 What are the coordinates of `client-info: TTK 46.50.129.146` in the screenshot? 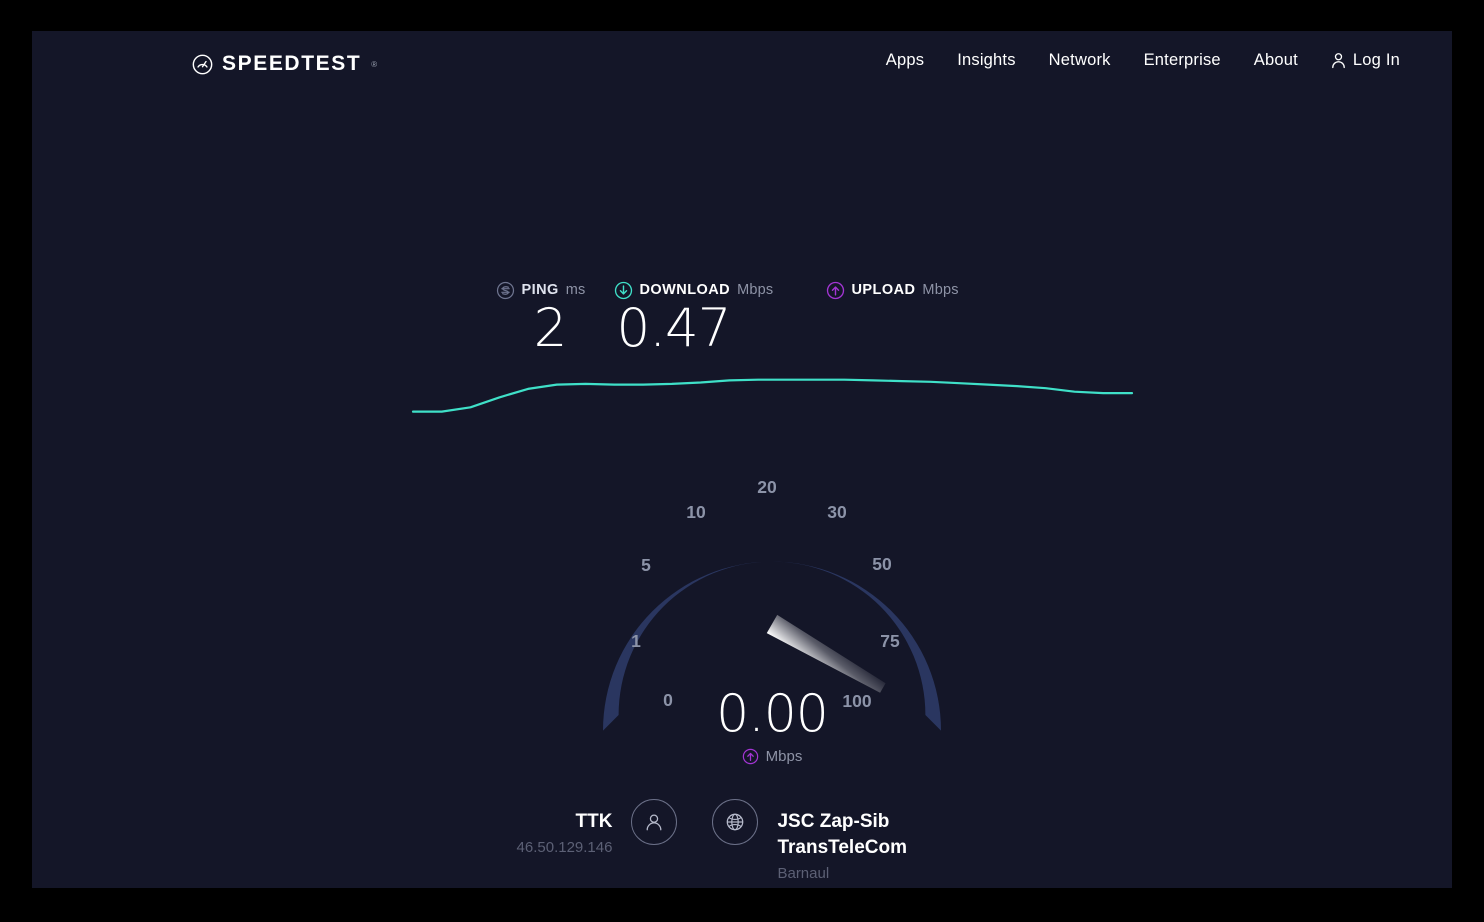 It's located at (597, 830).